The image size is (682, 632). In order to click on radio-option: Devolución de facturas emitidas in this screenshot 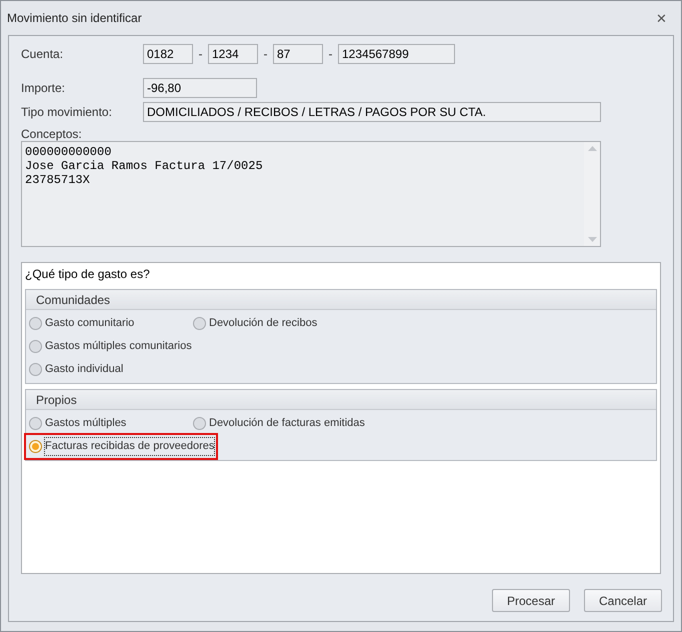, I will do `click(280, 423)`.